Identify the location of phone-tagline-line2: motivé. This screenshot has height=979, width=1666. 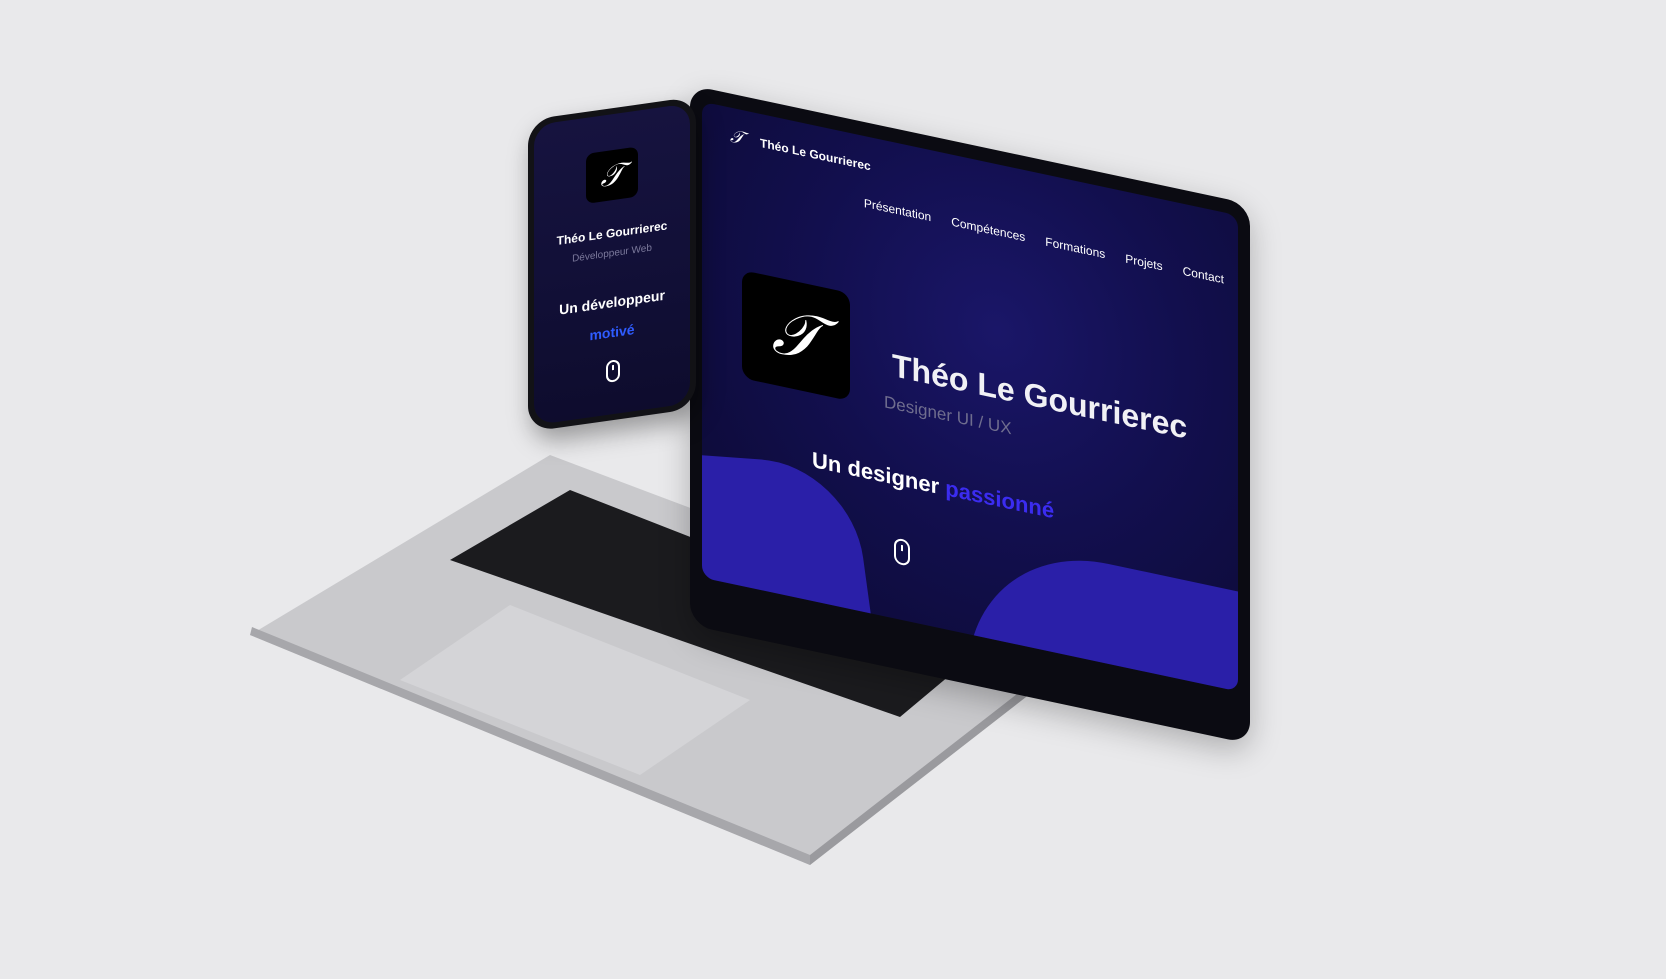
(612, 332).